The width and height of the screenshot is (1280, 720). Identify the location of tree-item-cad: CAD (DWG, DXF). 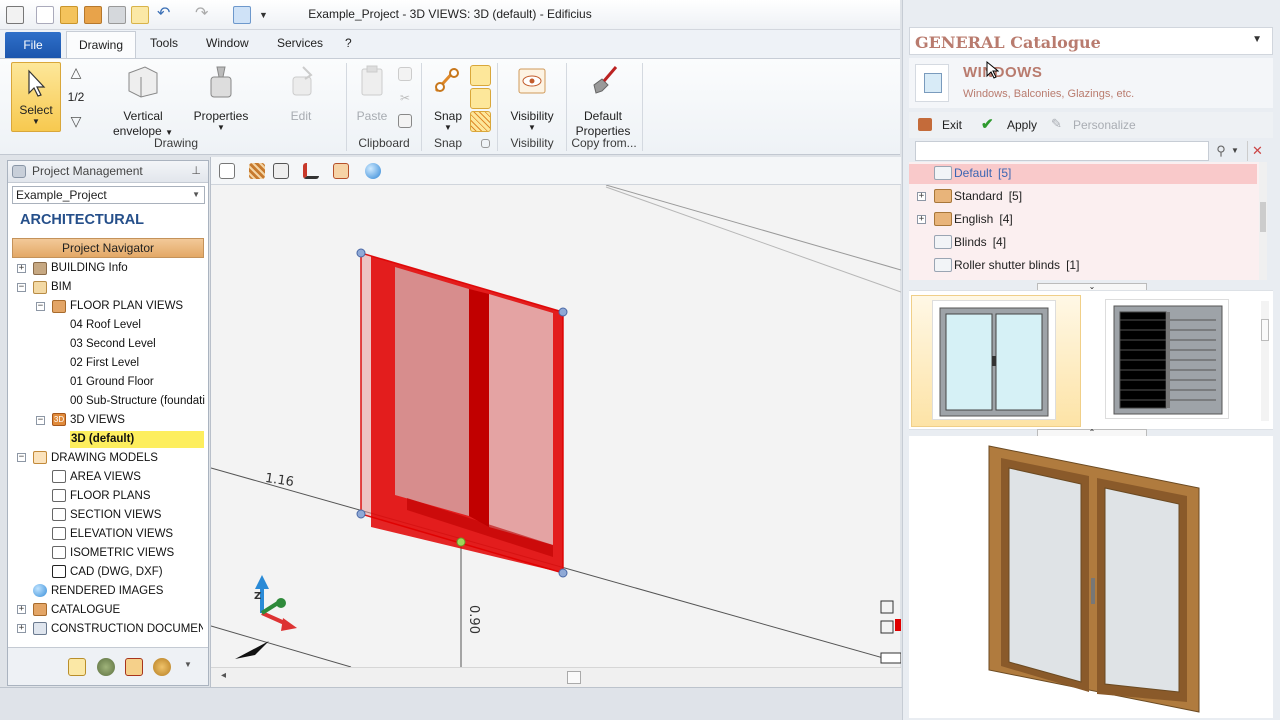
(116, 572).